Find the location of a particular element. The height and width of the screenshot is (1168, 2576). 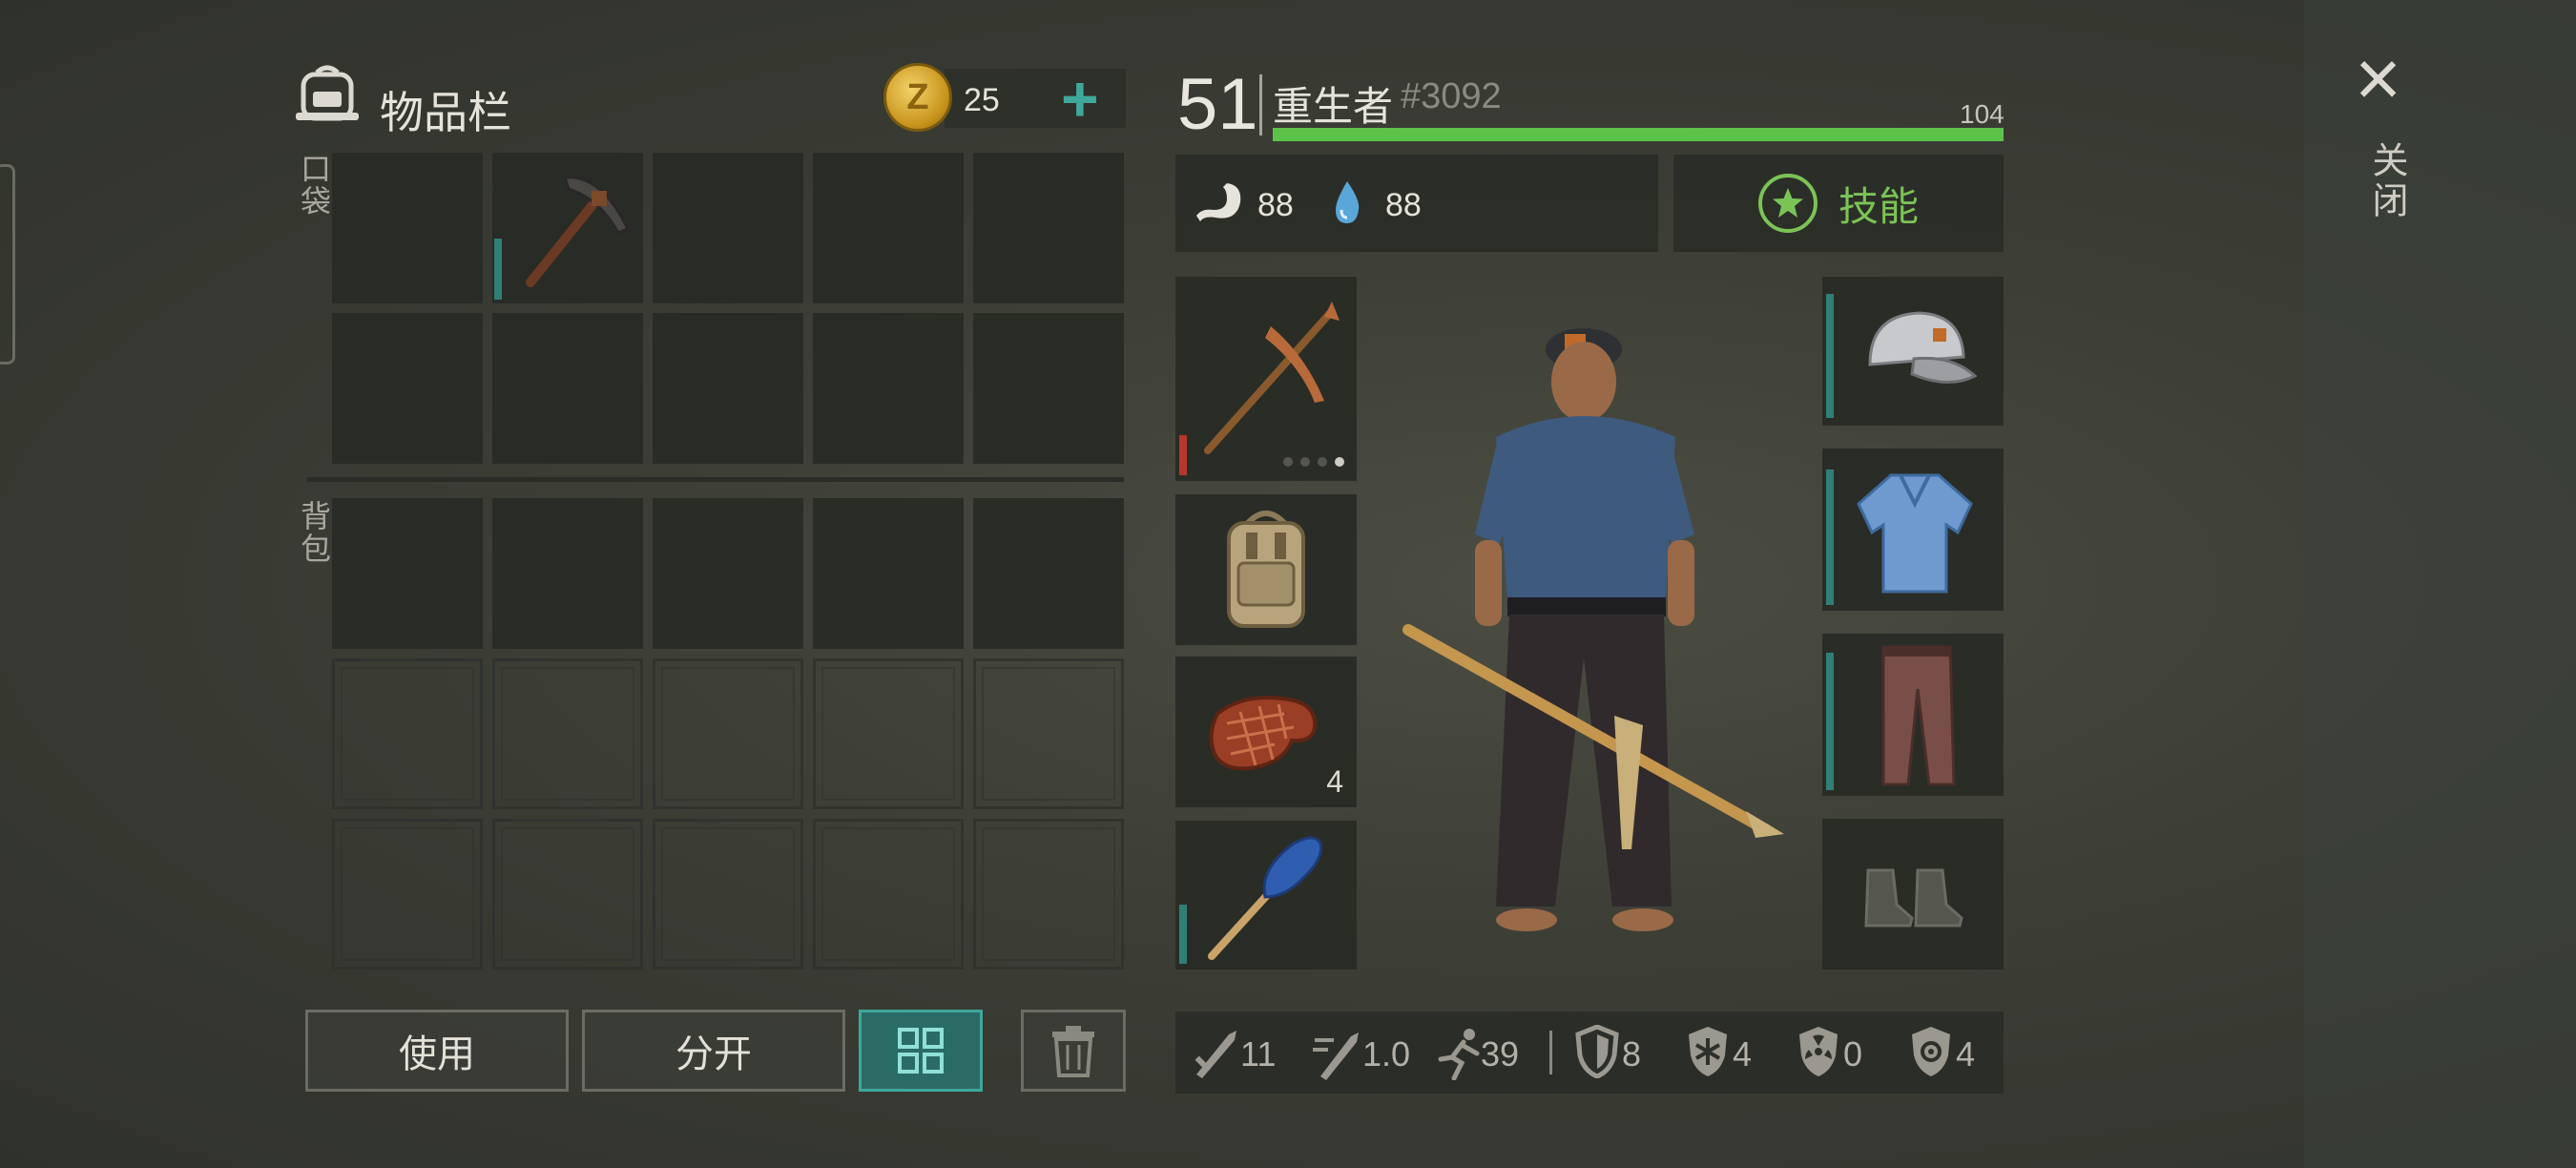

steak-icon is located at coordinates (1263, 733).